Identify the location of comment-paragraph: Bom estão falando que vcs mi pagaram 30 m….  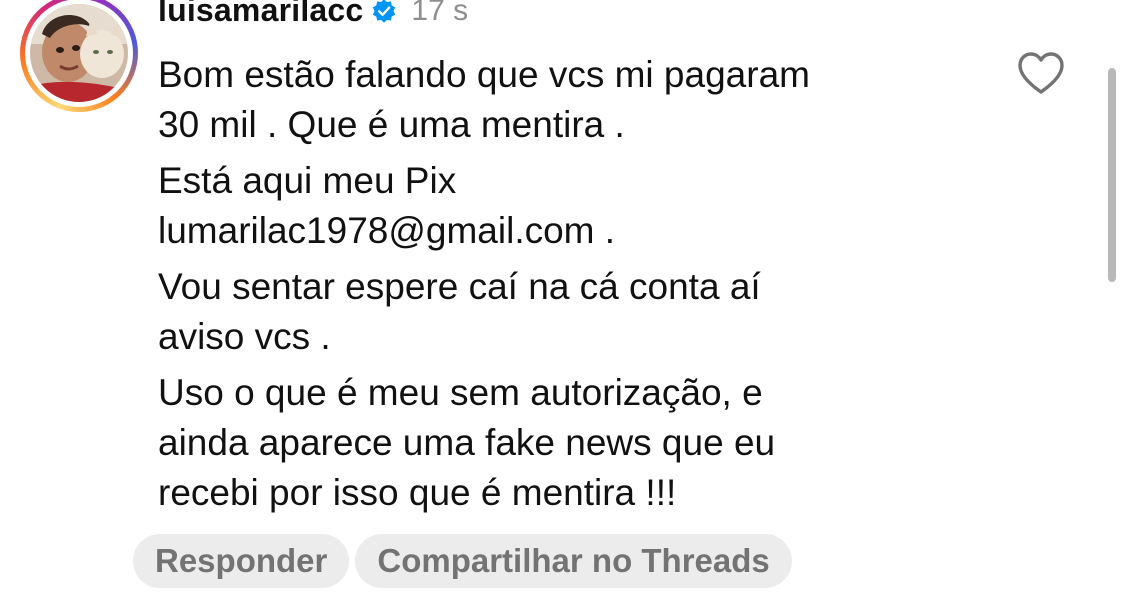
(568, 100).